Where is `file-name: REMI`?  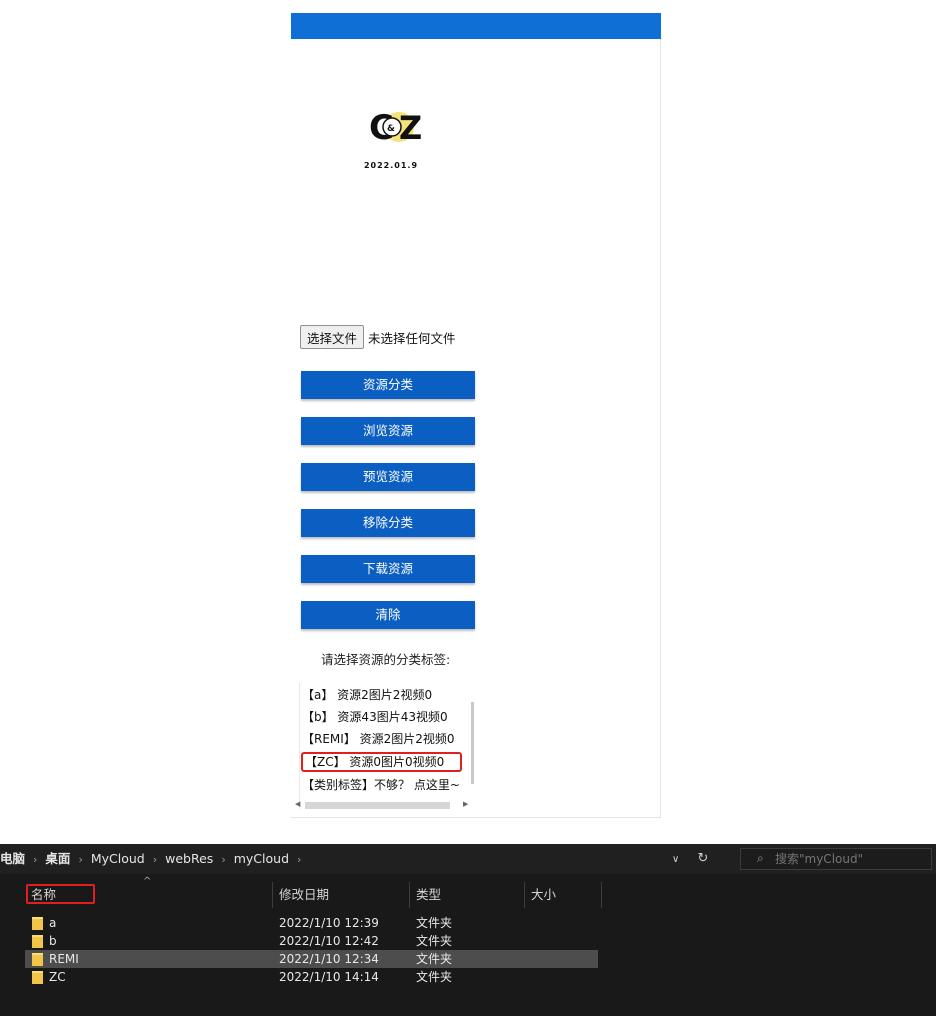
file-name: REMI is located at coordinates (64, 959).